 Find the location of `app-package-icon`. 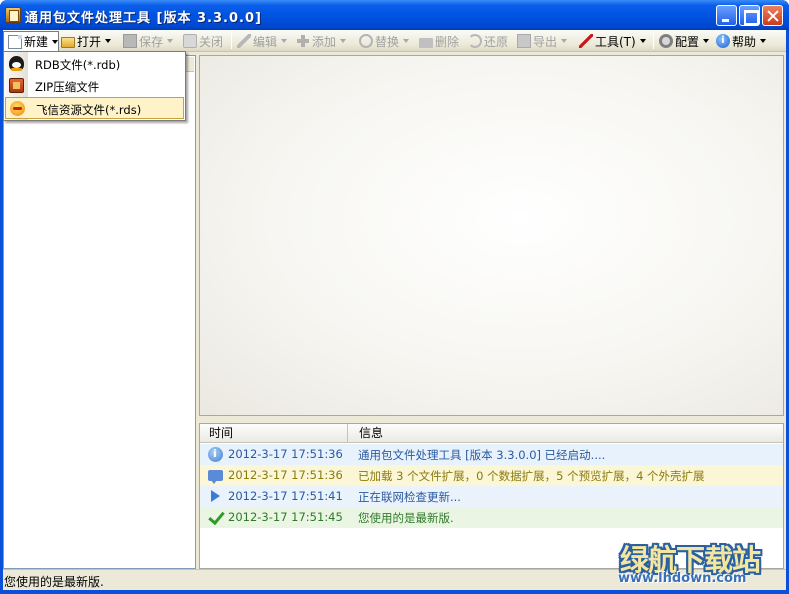

app-package-icon is located at coordinates (13, 15).